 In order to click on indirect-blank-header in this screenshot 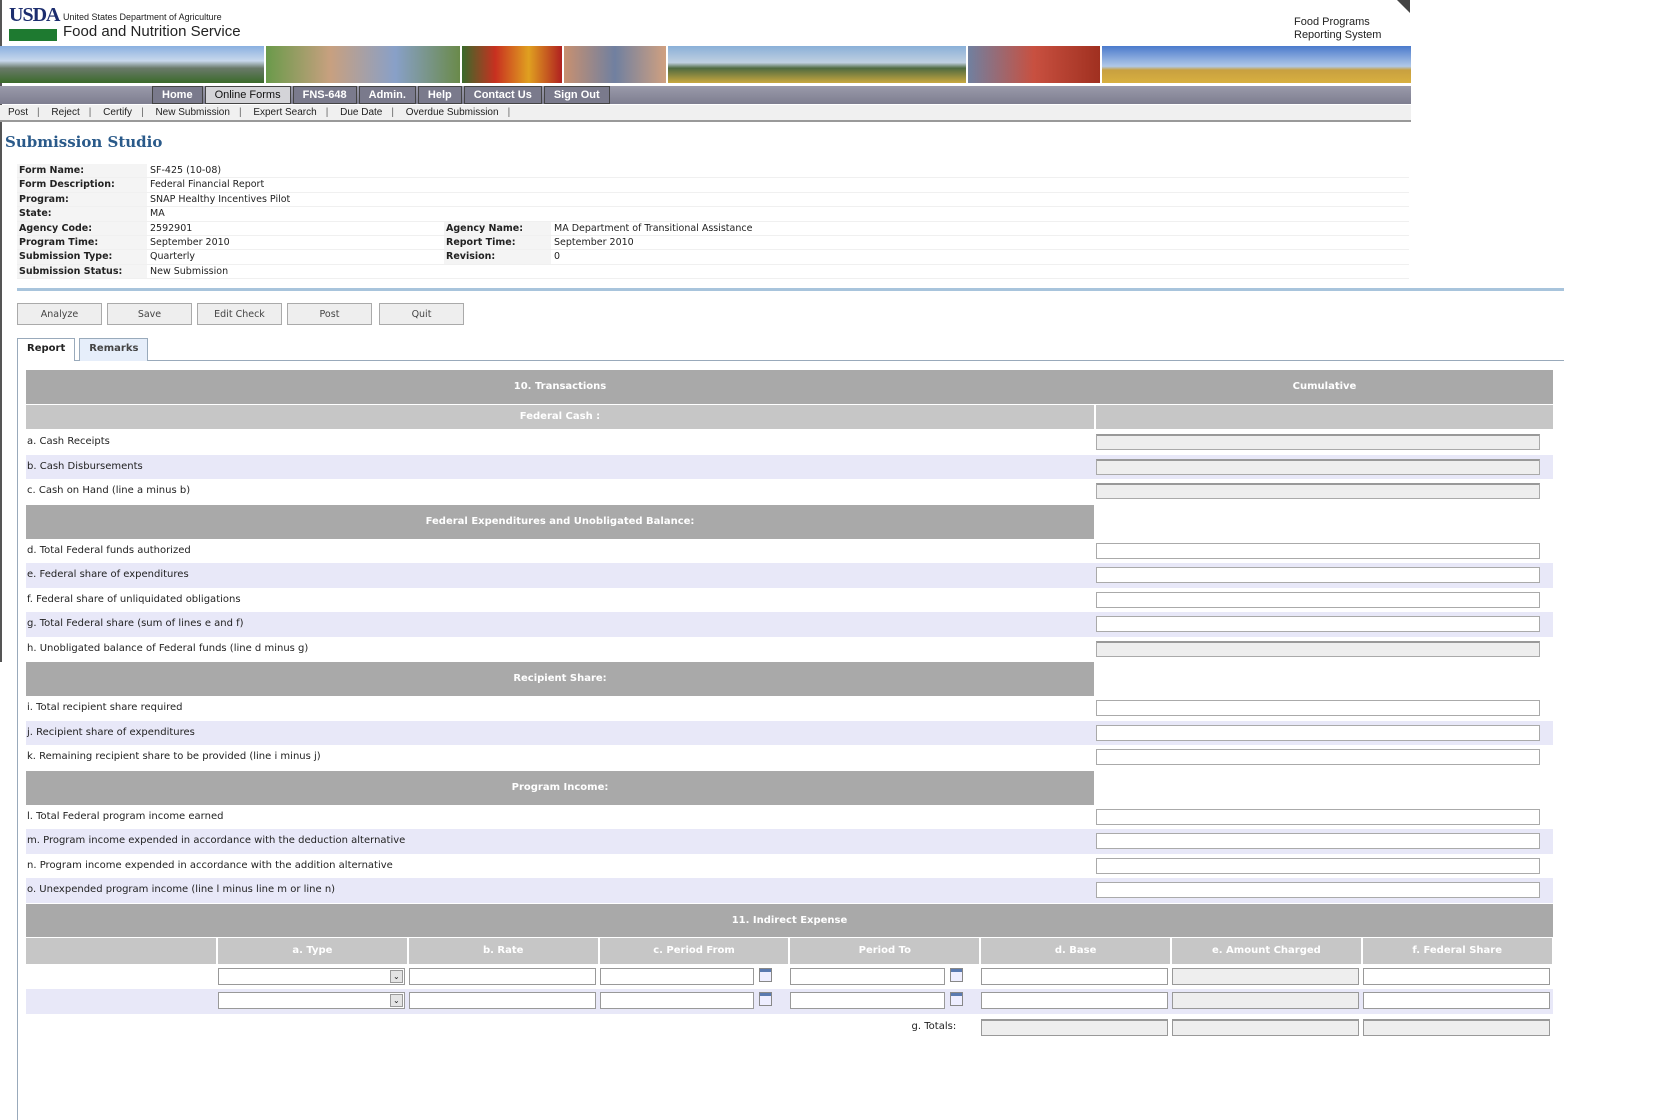, I will do `click(121, 950)`.